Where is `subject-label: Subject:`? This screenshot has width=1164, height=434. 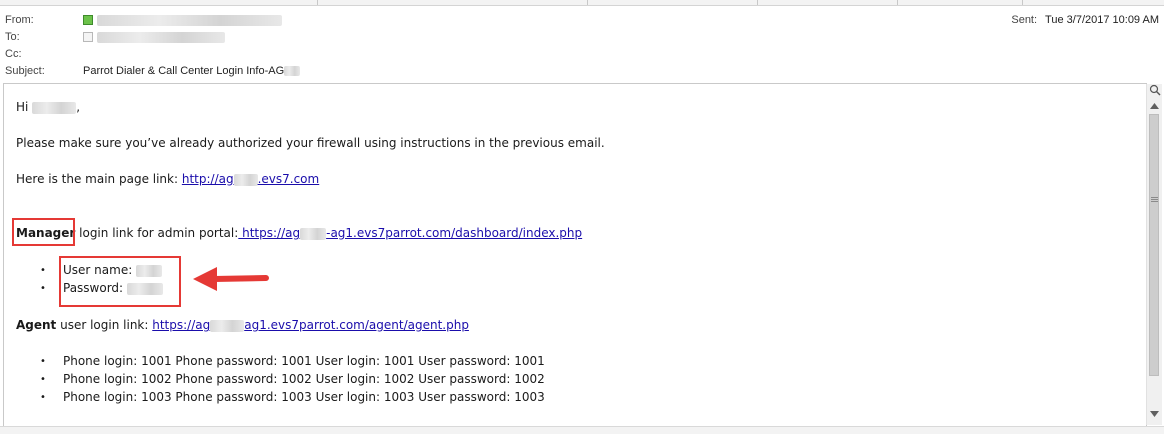 subject-label: Subject: is located at coordinates (25, 71).